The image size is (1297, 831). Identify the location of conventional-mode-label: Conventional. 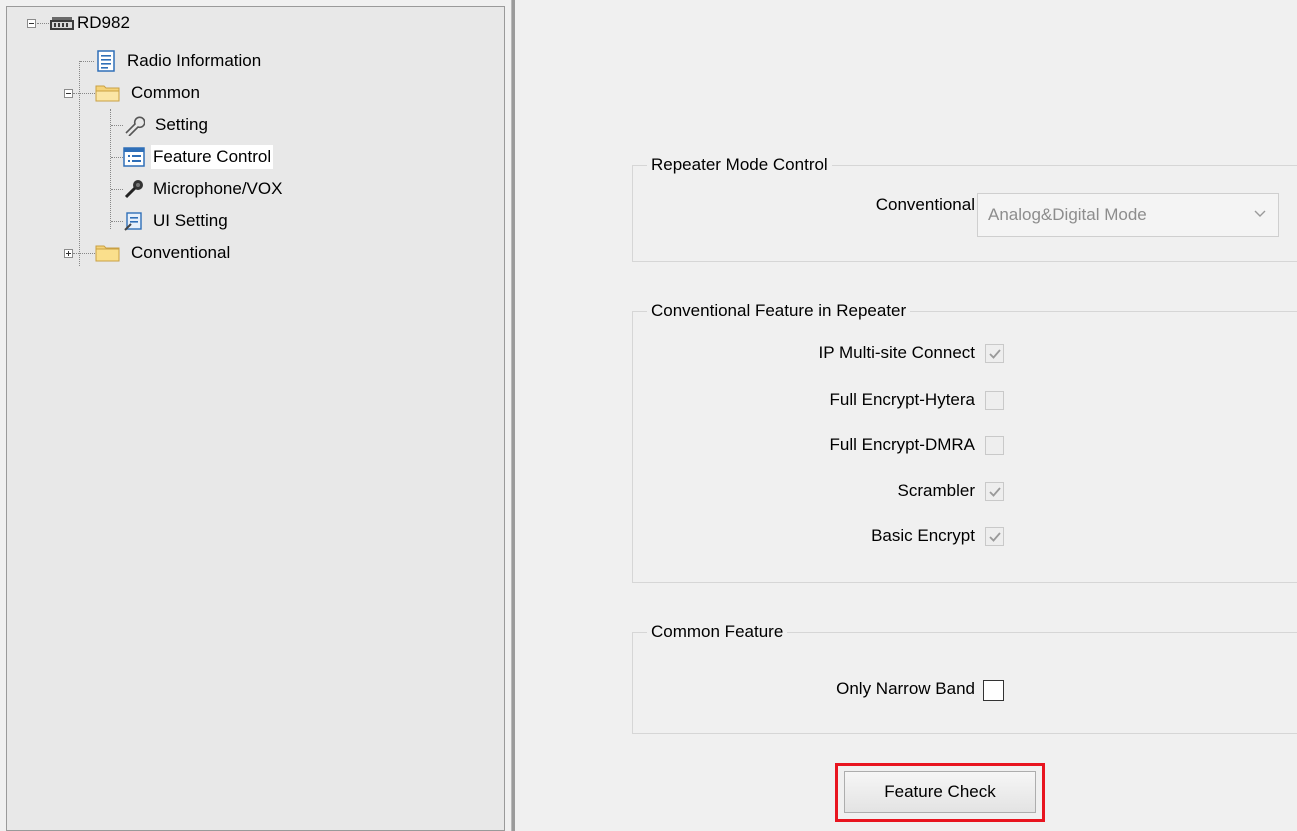
(925, 204).